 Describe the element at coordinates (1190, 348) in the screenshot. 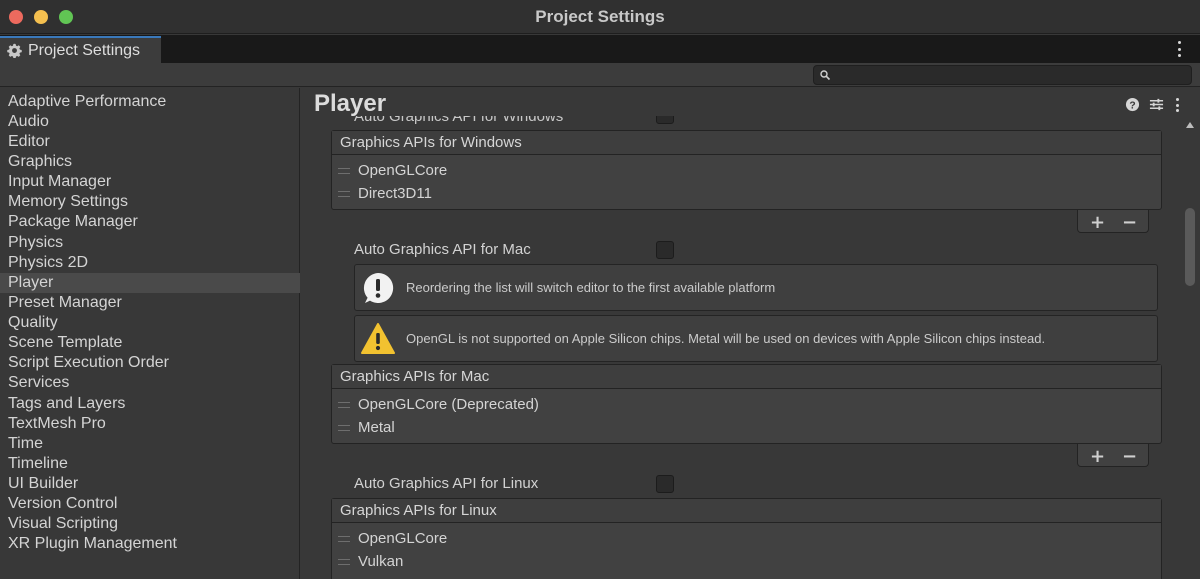

I see `vertical-scrollbar` at that location.